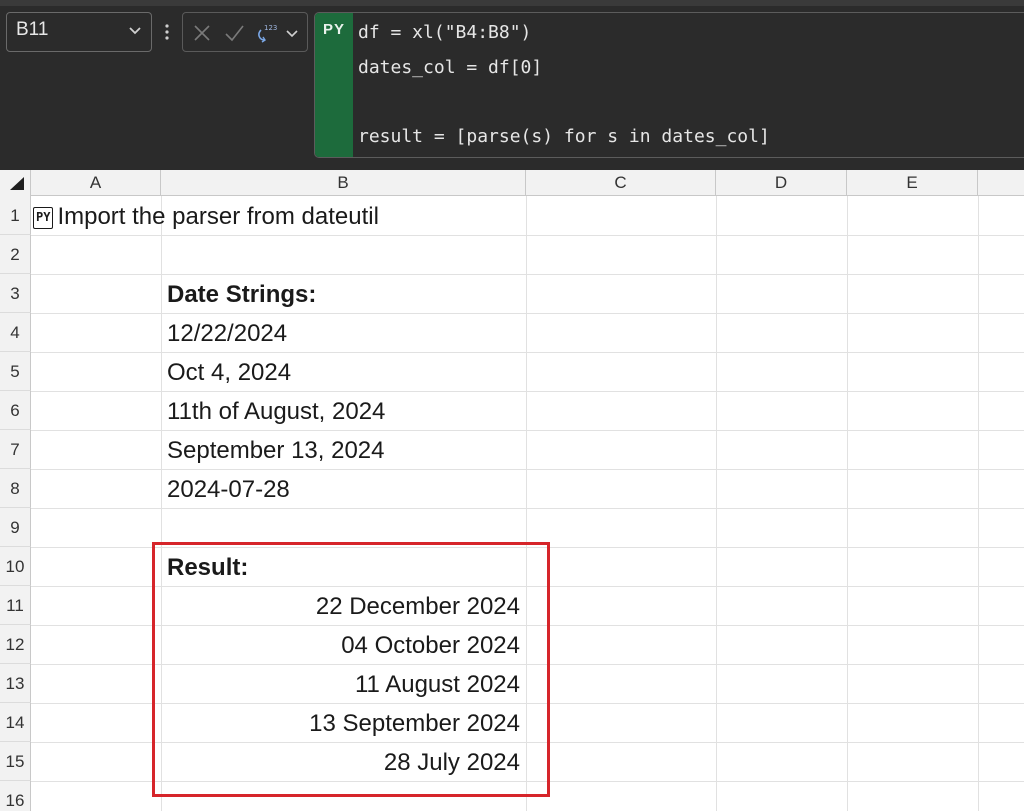 The image size is (1024, 811). What do you see at coordinates (43, 218) in the screenshot?
I see `python-cell-icon: PY` at bounding box center [43, 218].